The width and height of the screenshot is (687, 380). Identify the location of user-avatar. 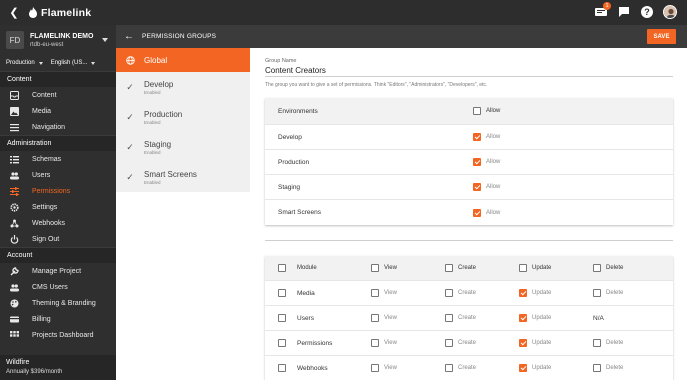
(670, 12).